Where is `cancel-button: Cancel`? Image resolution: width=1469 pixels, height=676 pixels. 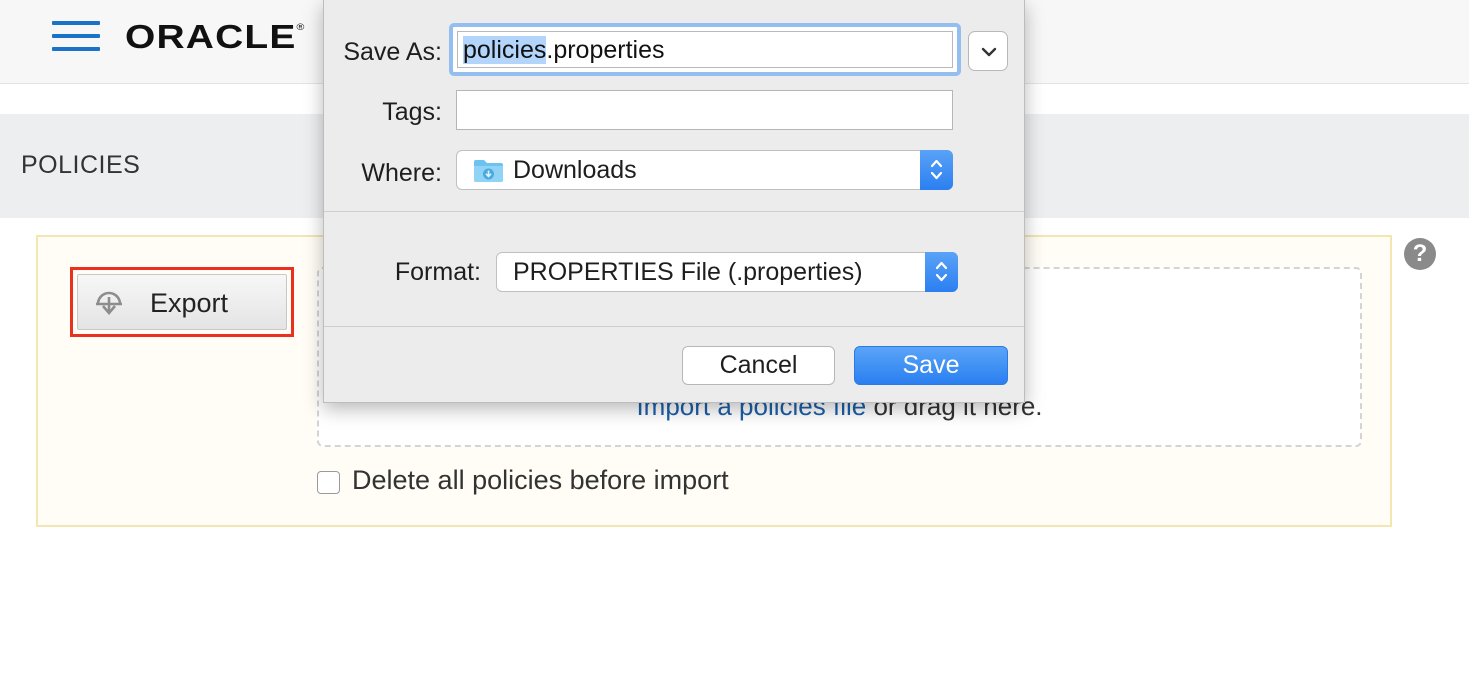 cancel-button: Cancel is located at coordinates (758, 365).